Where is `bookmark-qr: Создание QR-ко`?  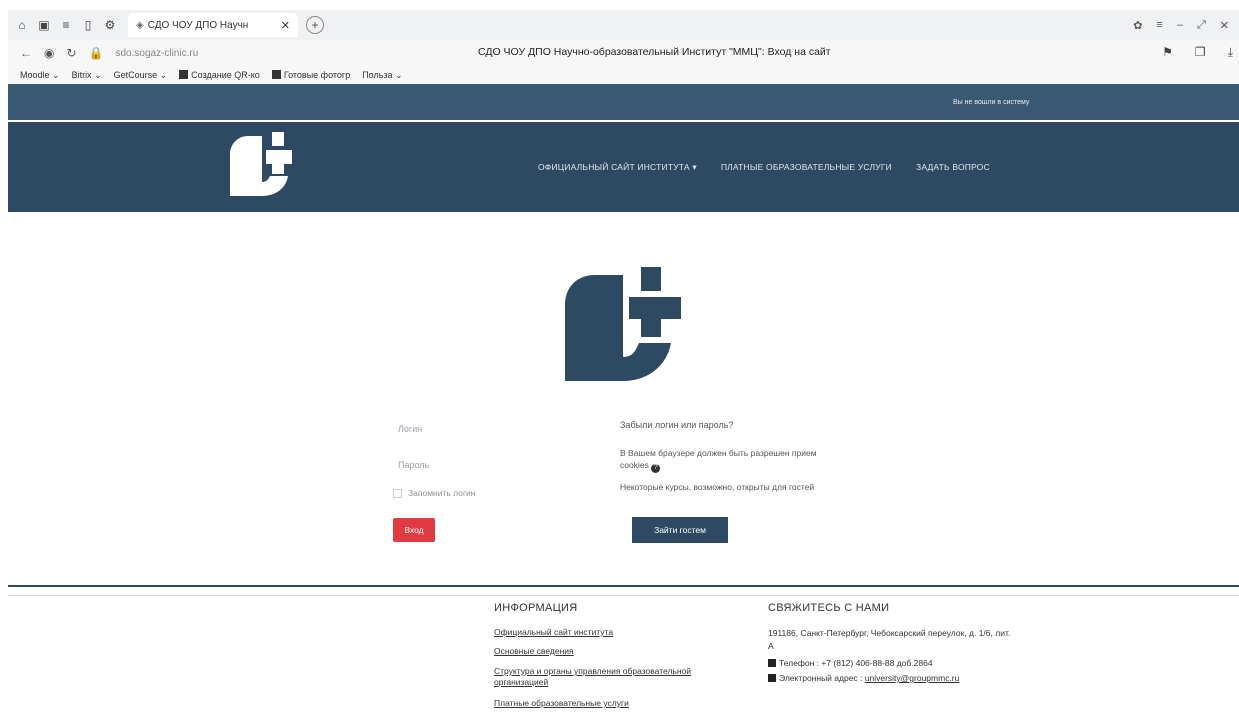
bookmark-qr: Создание QR-ко is located at coordinates (219, 75).